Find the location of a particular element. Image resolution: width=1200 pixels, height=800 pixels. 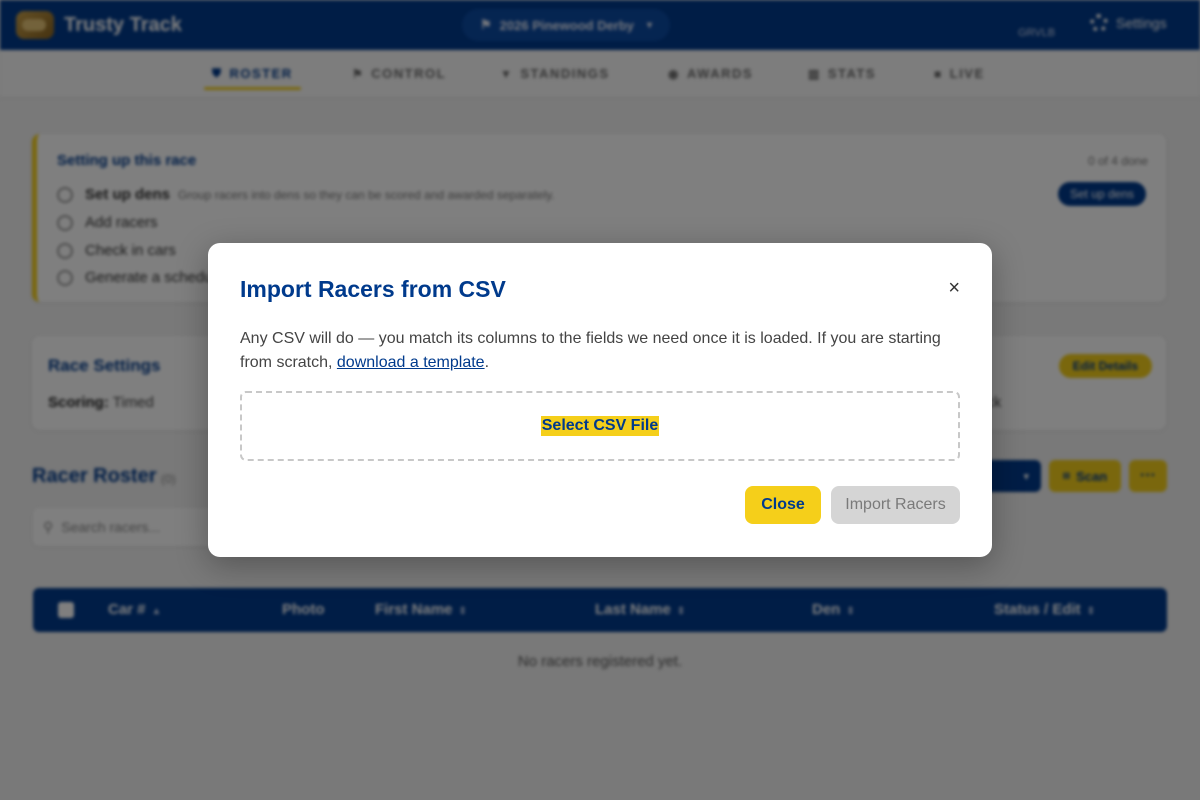

close-button: Close is located at coordinates (783, 505).